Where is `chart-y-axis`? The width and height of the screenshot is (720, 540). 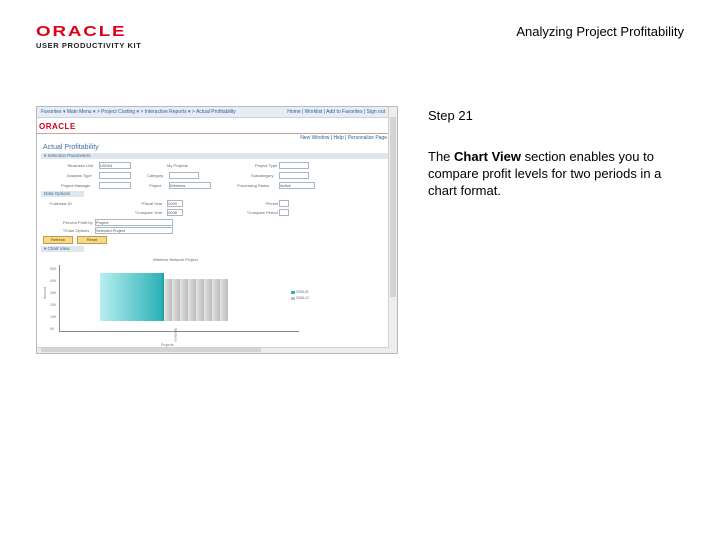 chart-y-axis is located at coordinates (59, 298).